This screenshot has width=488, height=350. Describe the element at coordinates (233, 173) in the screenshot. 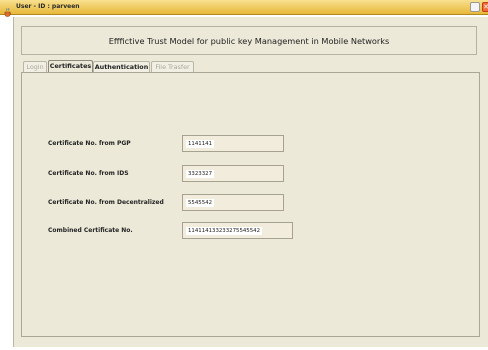

I see `ids-certificate-field: 3323327` at that location.